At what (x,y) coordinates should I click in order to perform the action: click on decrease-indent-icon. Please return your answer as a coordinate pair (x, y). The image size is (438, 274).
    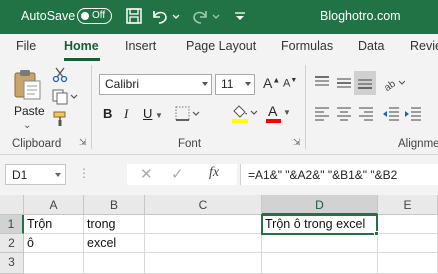
    Looking at the image, I should click on (391, 114).